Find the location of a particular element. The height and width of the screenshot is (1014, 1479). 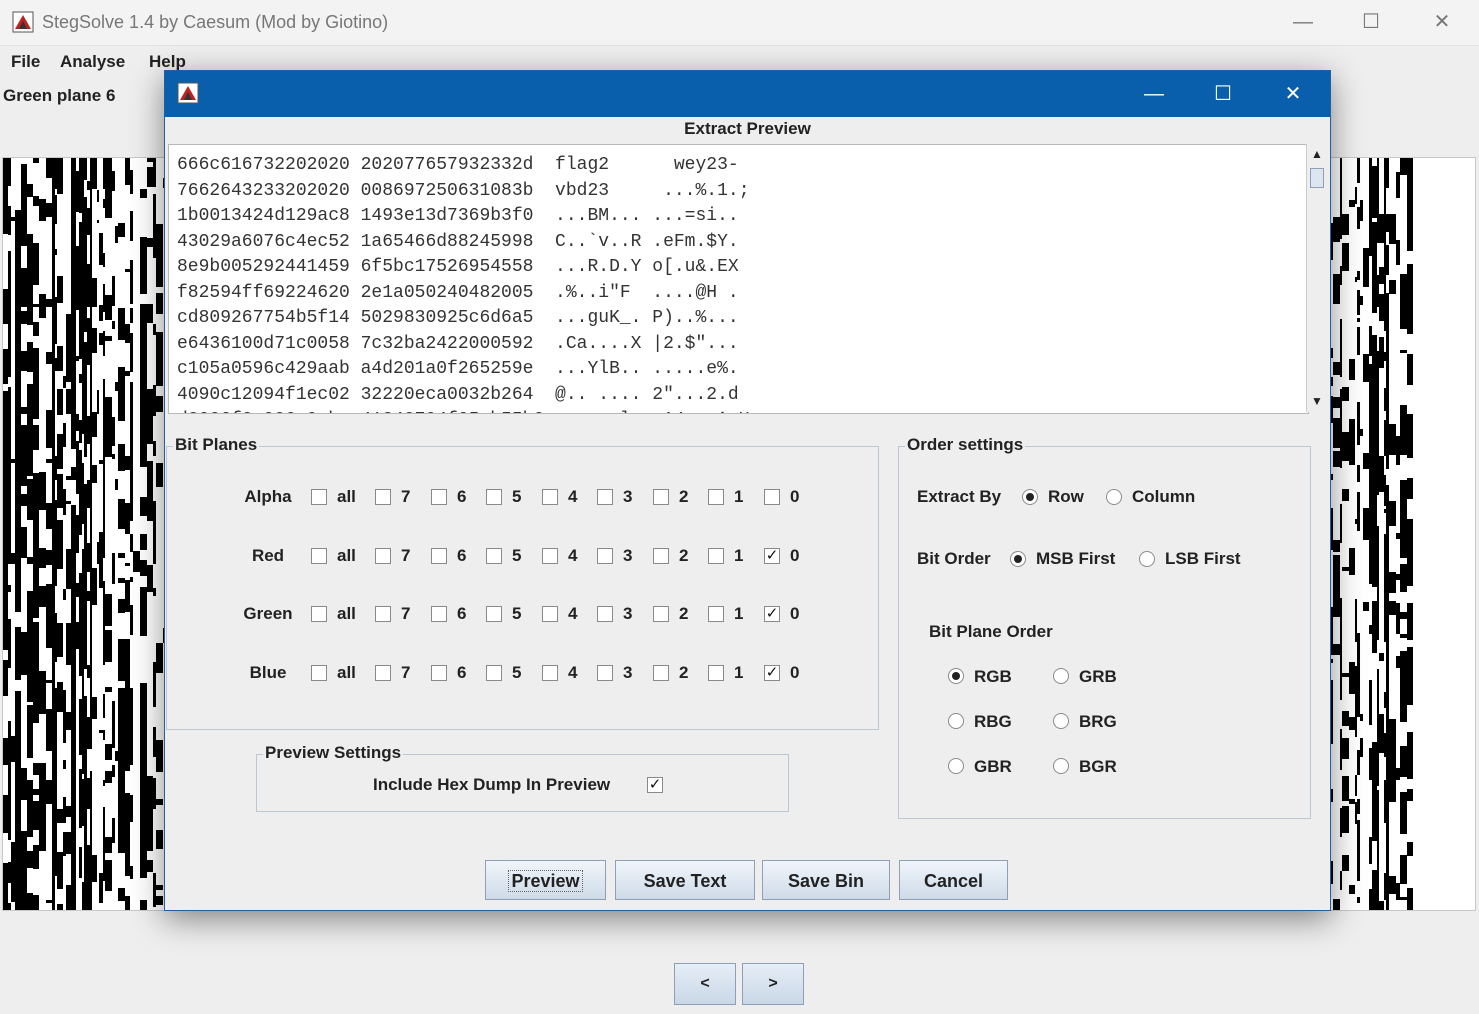

order-rgb-radio is located at coordinates (956, 676).